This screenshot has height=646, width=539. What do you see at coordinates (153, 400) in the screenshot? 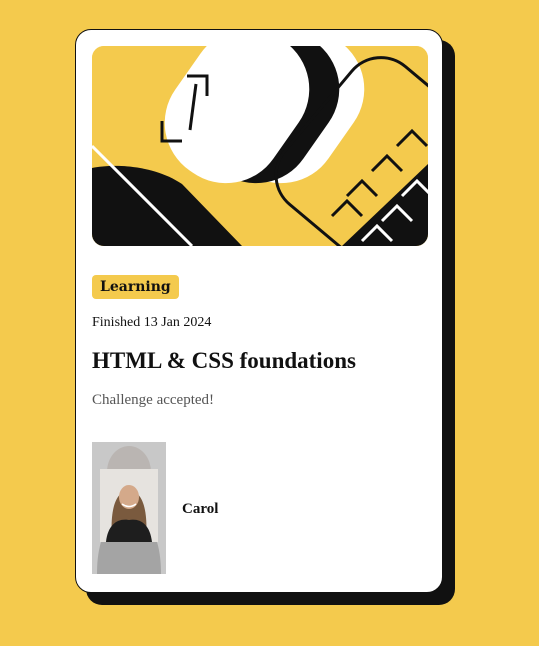
I see `card-description: Challenge accepted!` at bounding box center [153, 400].